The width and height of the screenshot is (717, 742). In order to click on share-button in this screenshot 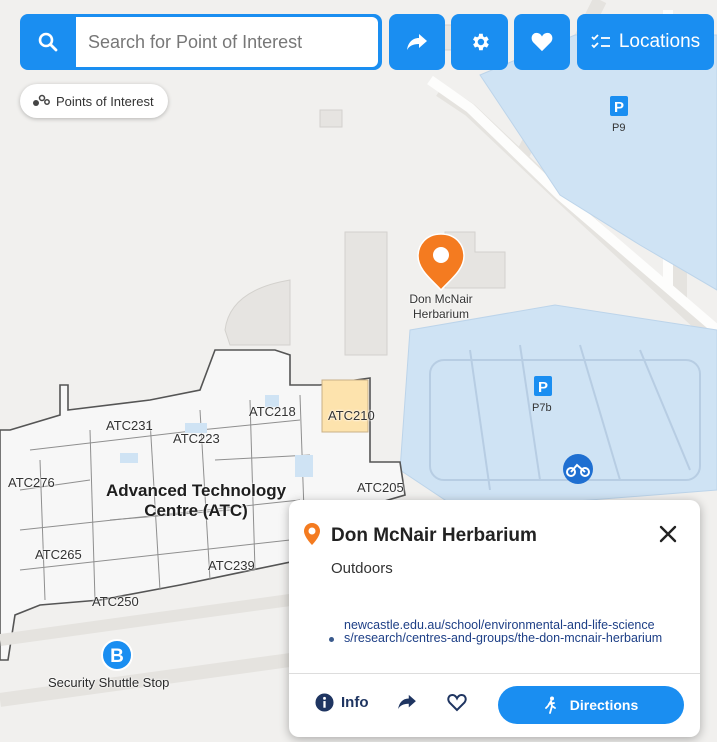, I will do `click(417, 42)`.